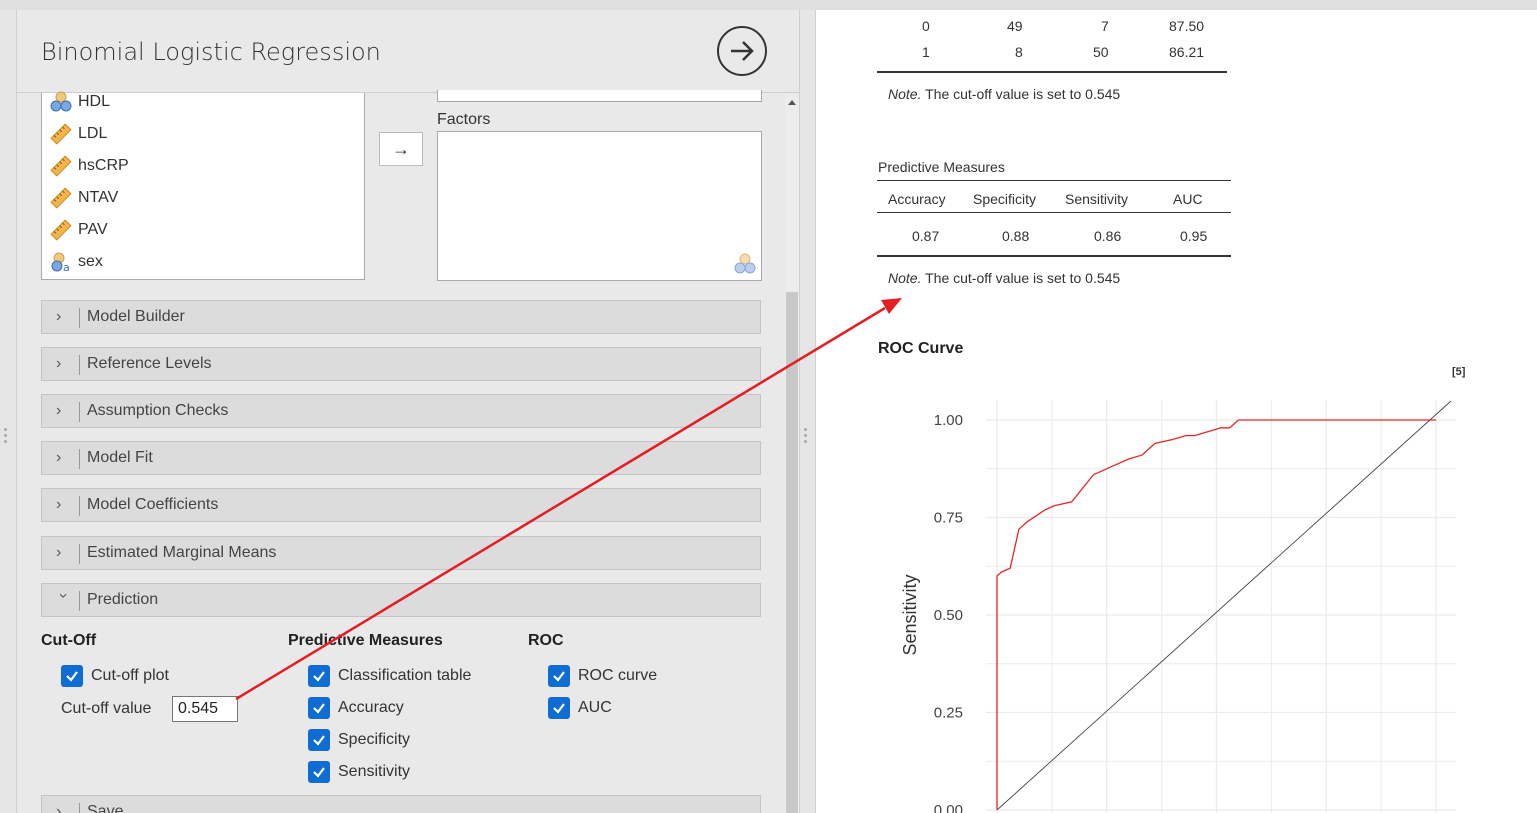 Image resolution: width=1537 pixels, height=813 pixels. I want to click on cutoff-heading: Cut-Off, so click(69, 640).